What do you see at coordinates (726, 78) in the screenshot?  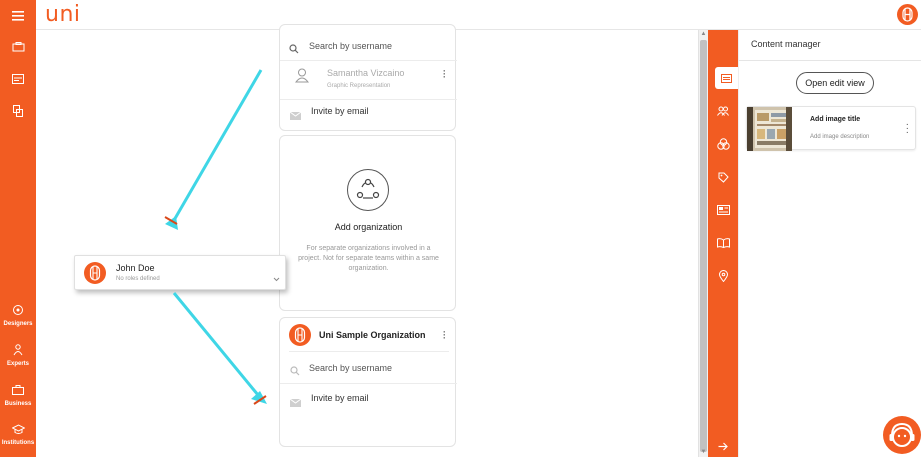 I see `content-manager-icon` at bounding box center [726, 78].